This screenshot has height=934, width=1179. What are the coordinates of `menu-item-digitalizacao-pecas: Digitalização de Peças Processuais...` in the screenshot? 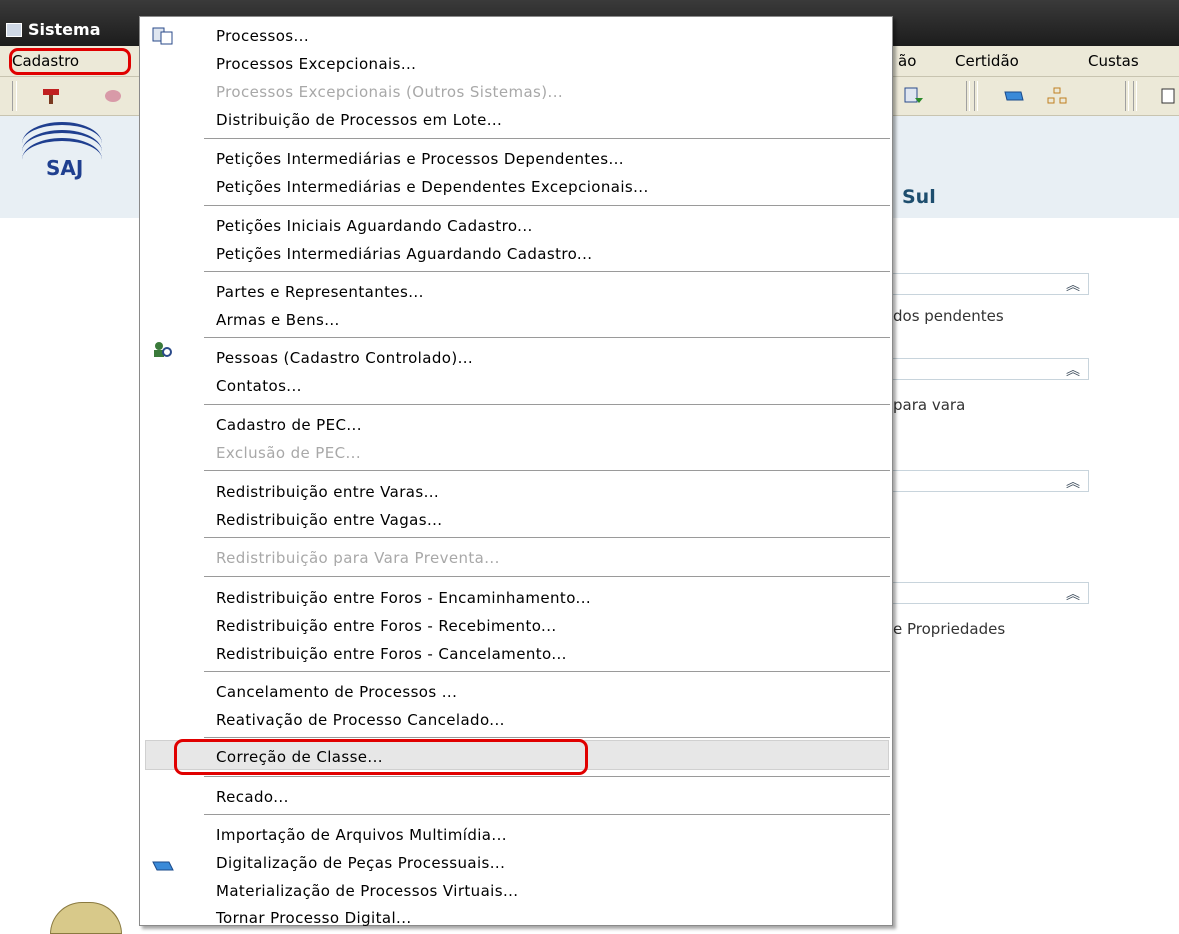 It's located at (360, 863).